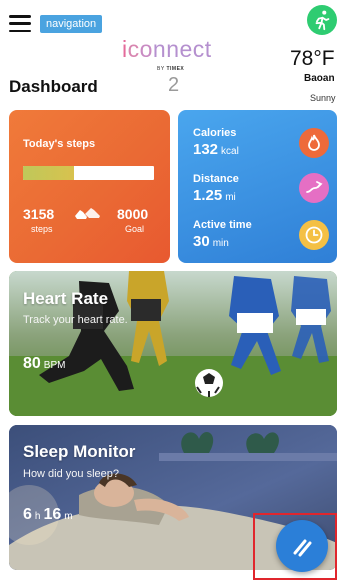 The image size is (337, 583). Describe the element at coordinates (71, 24) in the screenshot. I see `navigation-tag: navigation` at that location.